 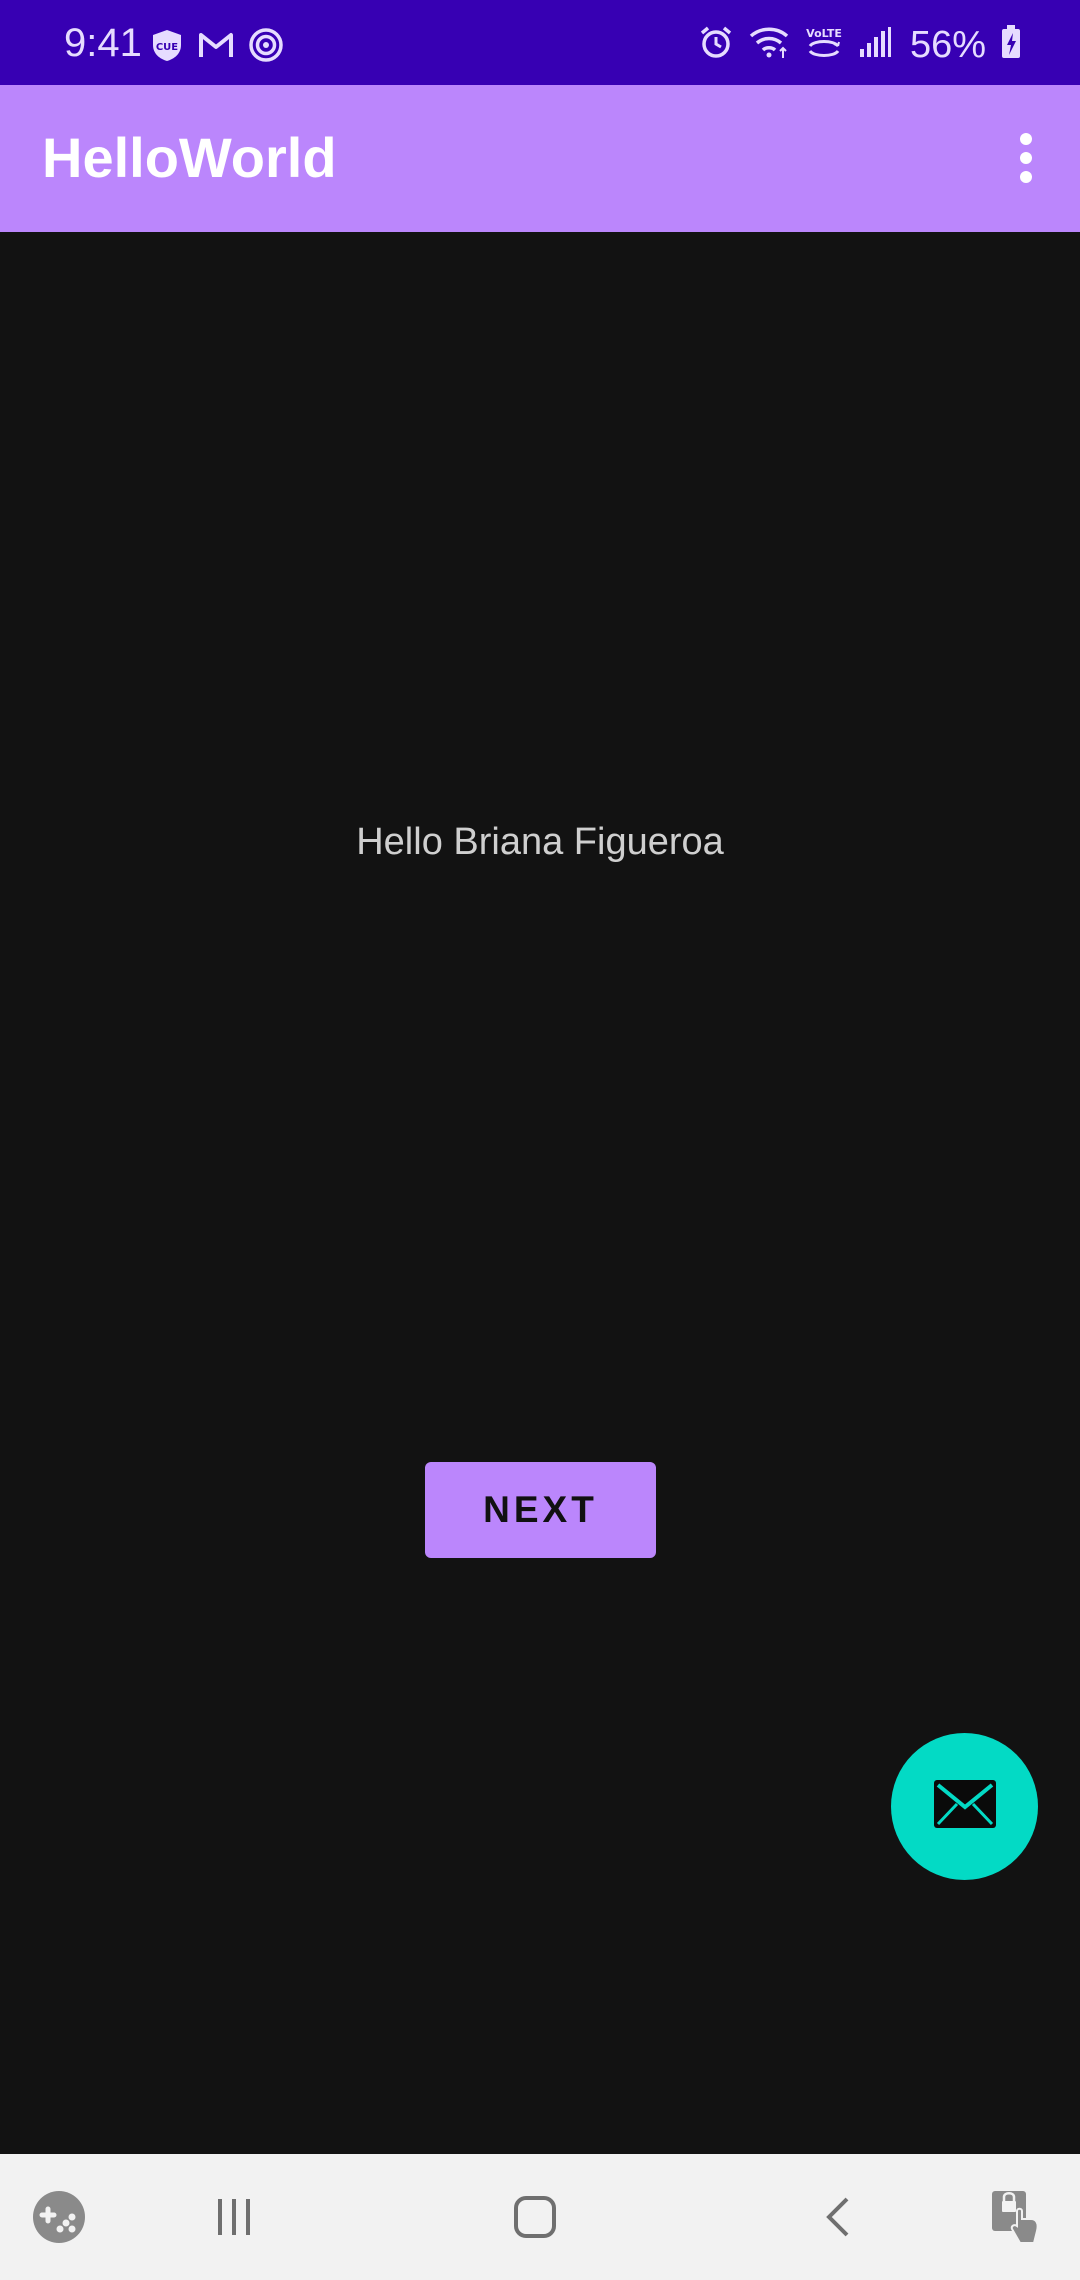 I want to click on wifi-icon, so click(x=769, y=44).